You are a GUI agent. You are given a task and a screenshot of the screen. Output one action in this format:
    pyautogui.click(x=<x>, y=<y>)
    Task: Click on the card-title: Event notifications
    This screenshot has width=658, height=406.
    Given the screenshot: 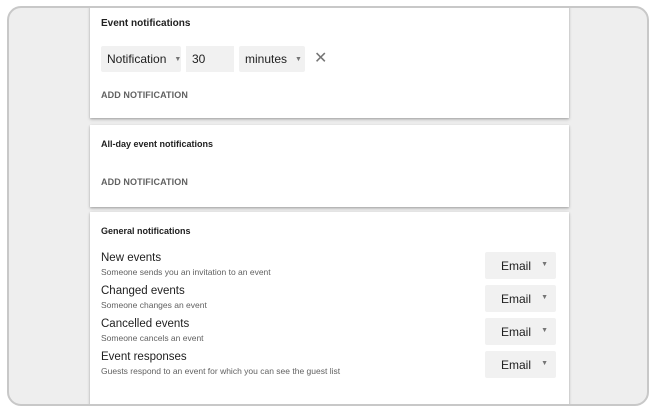 What is the action you would take?
    pyautogui.click(x=146, y=23)
    